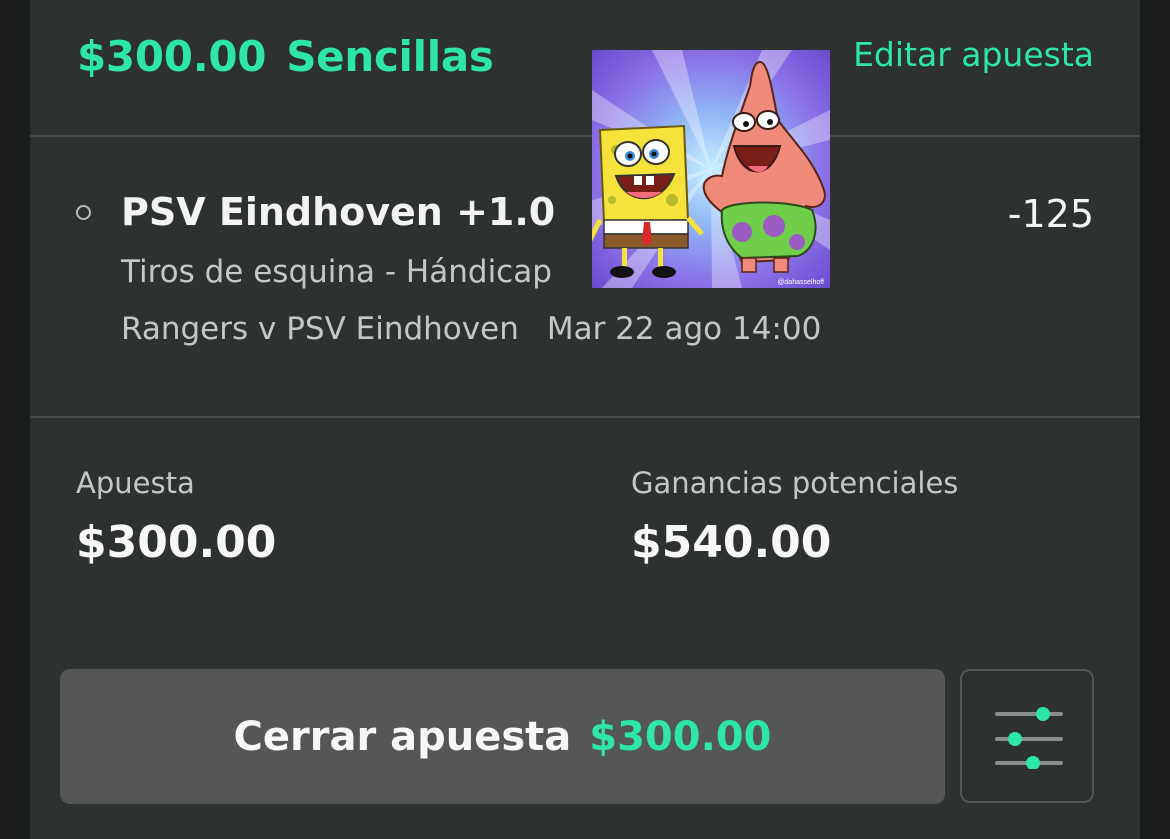  I want to click on bet-settings-button, so click(1027, 736).